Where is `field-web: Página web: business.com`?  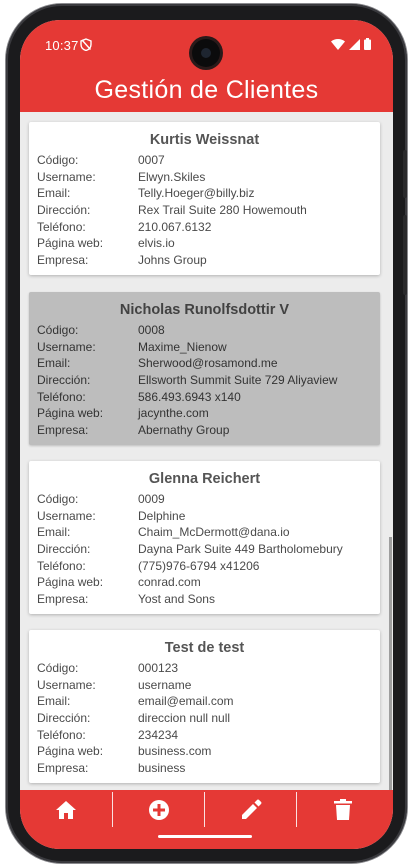 field-web: Página web: business.com is located at coordinates (204, 751).